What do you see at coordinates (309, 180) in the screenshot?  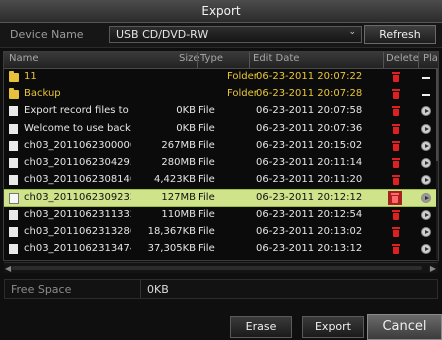 I see `cell-edit-date: 06-23-2011 20:11:20` at bounding box center [309, 180].